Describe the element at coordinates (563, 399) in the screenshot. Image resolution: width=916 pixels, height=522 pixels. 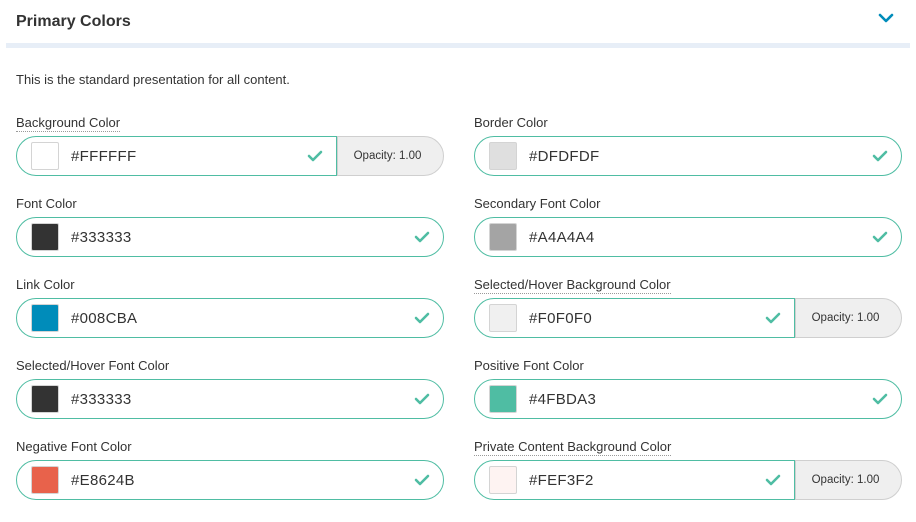
I see `hex-value: #4FBDA3` at that location.